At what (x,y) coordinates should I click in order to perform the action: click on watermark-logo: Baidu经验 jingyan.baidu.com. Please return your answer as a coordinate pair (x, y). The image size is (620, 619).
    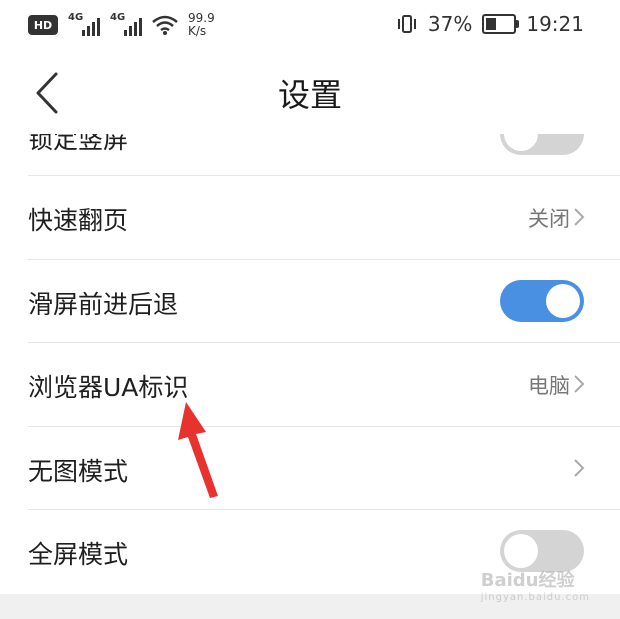
    Looking at the image, I should click on (535, 584).